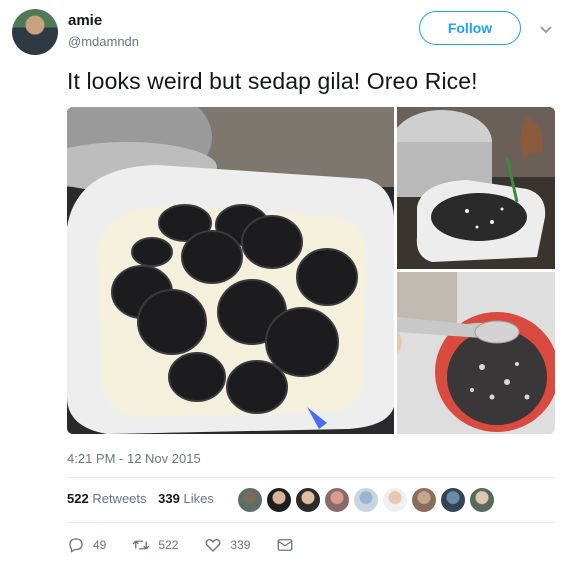  Describe the element at coordinates (119, 498) in the screenshot. I see `retweets-label: Retweets` at that location.